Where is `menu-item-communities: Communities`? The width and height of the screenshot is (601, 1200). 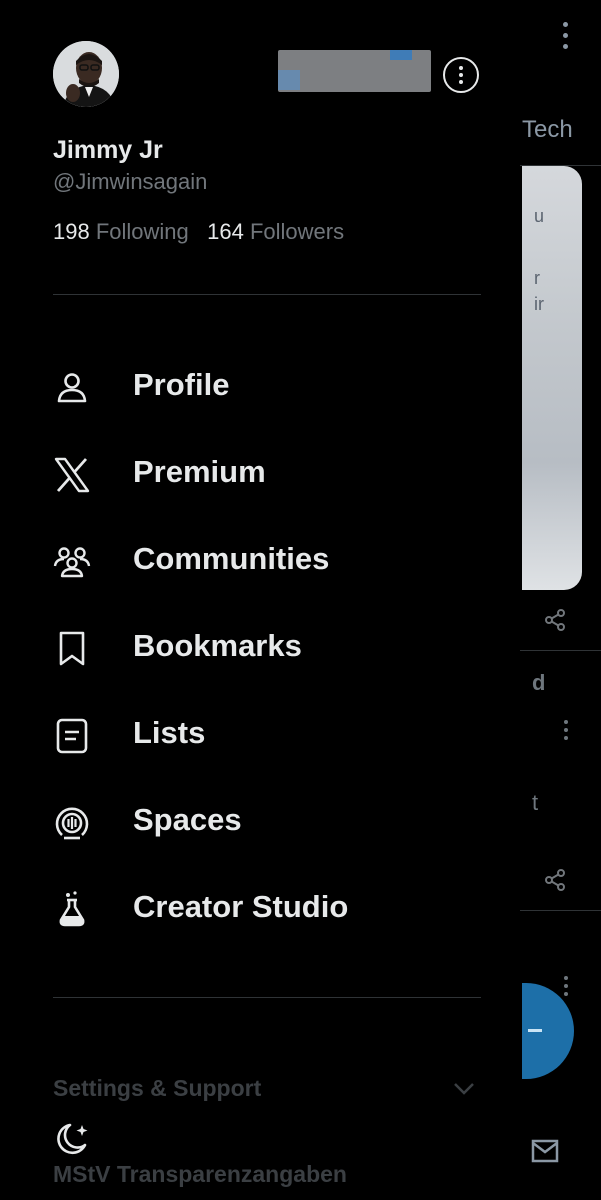 menu-item-communities: Communities is located at coordinates (260, 560).